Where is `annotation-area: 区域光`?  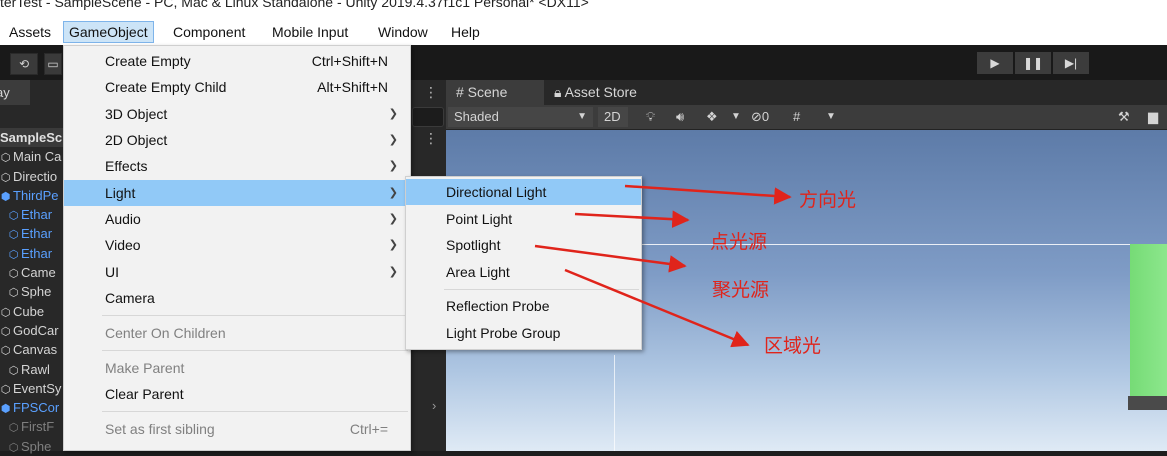
annotation-area: 区域光 is located at coordinates (793, 346).